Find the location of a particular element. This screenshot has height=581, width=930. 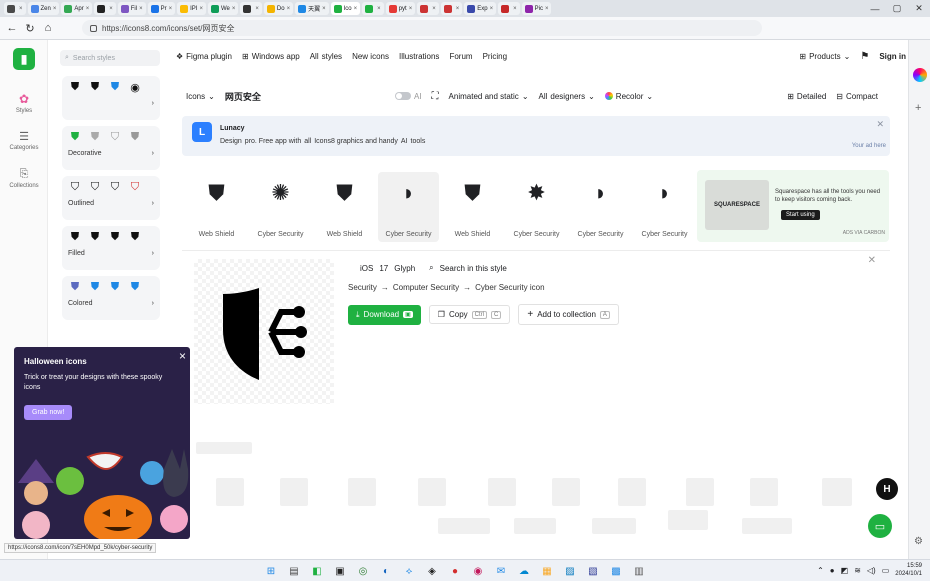

grab-now-button: Grab now! is located at coordinates (48, 412).